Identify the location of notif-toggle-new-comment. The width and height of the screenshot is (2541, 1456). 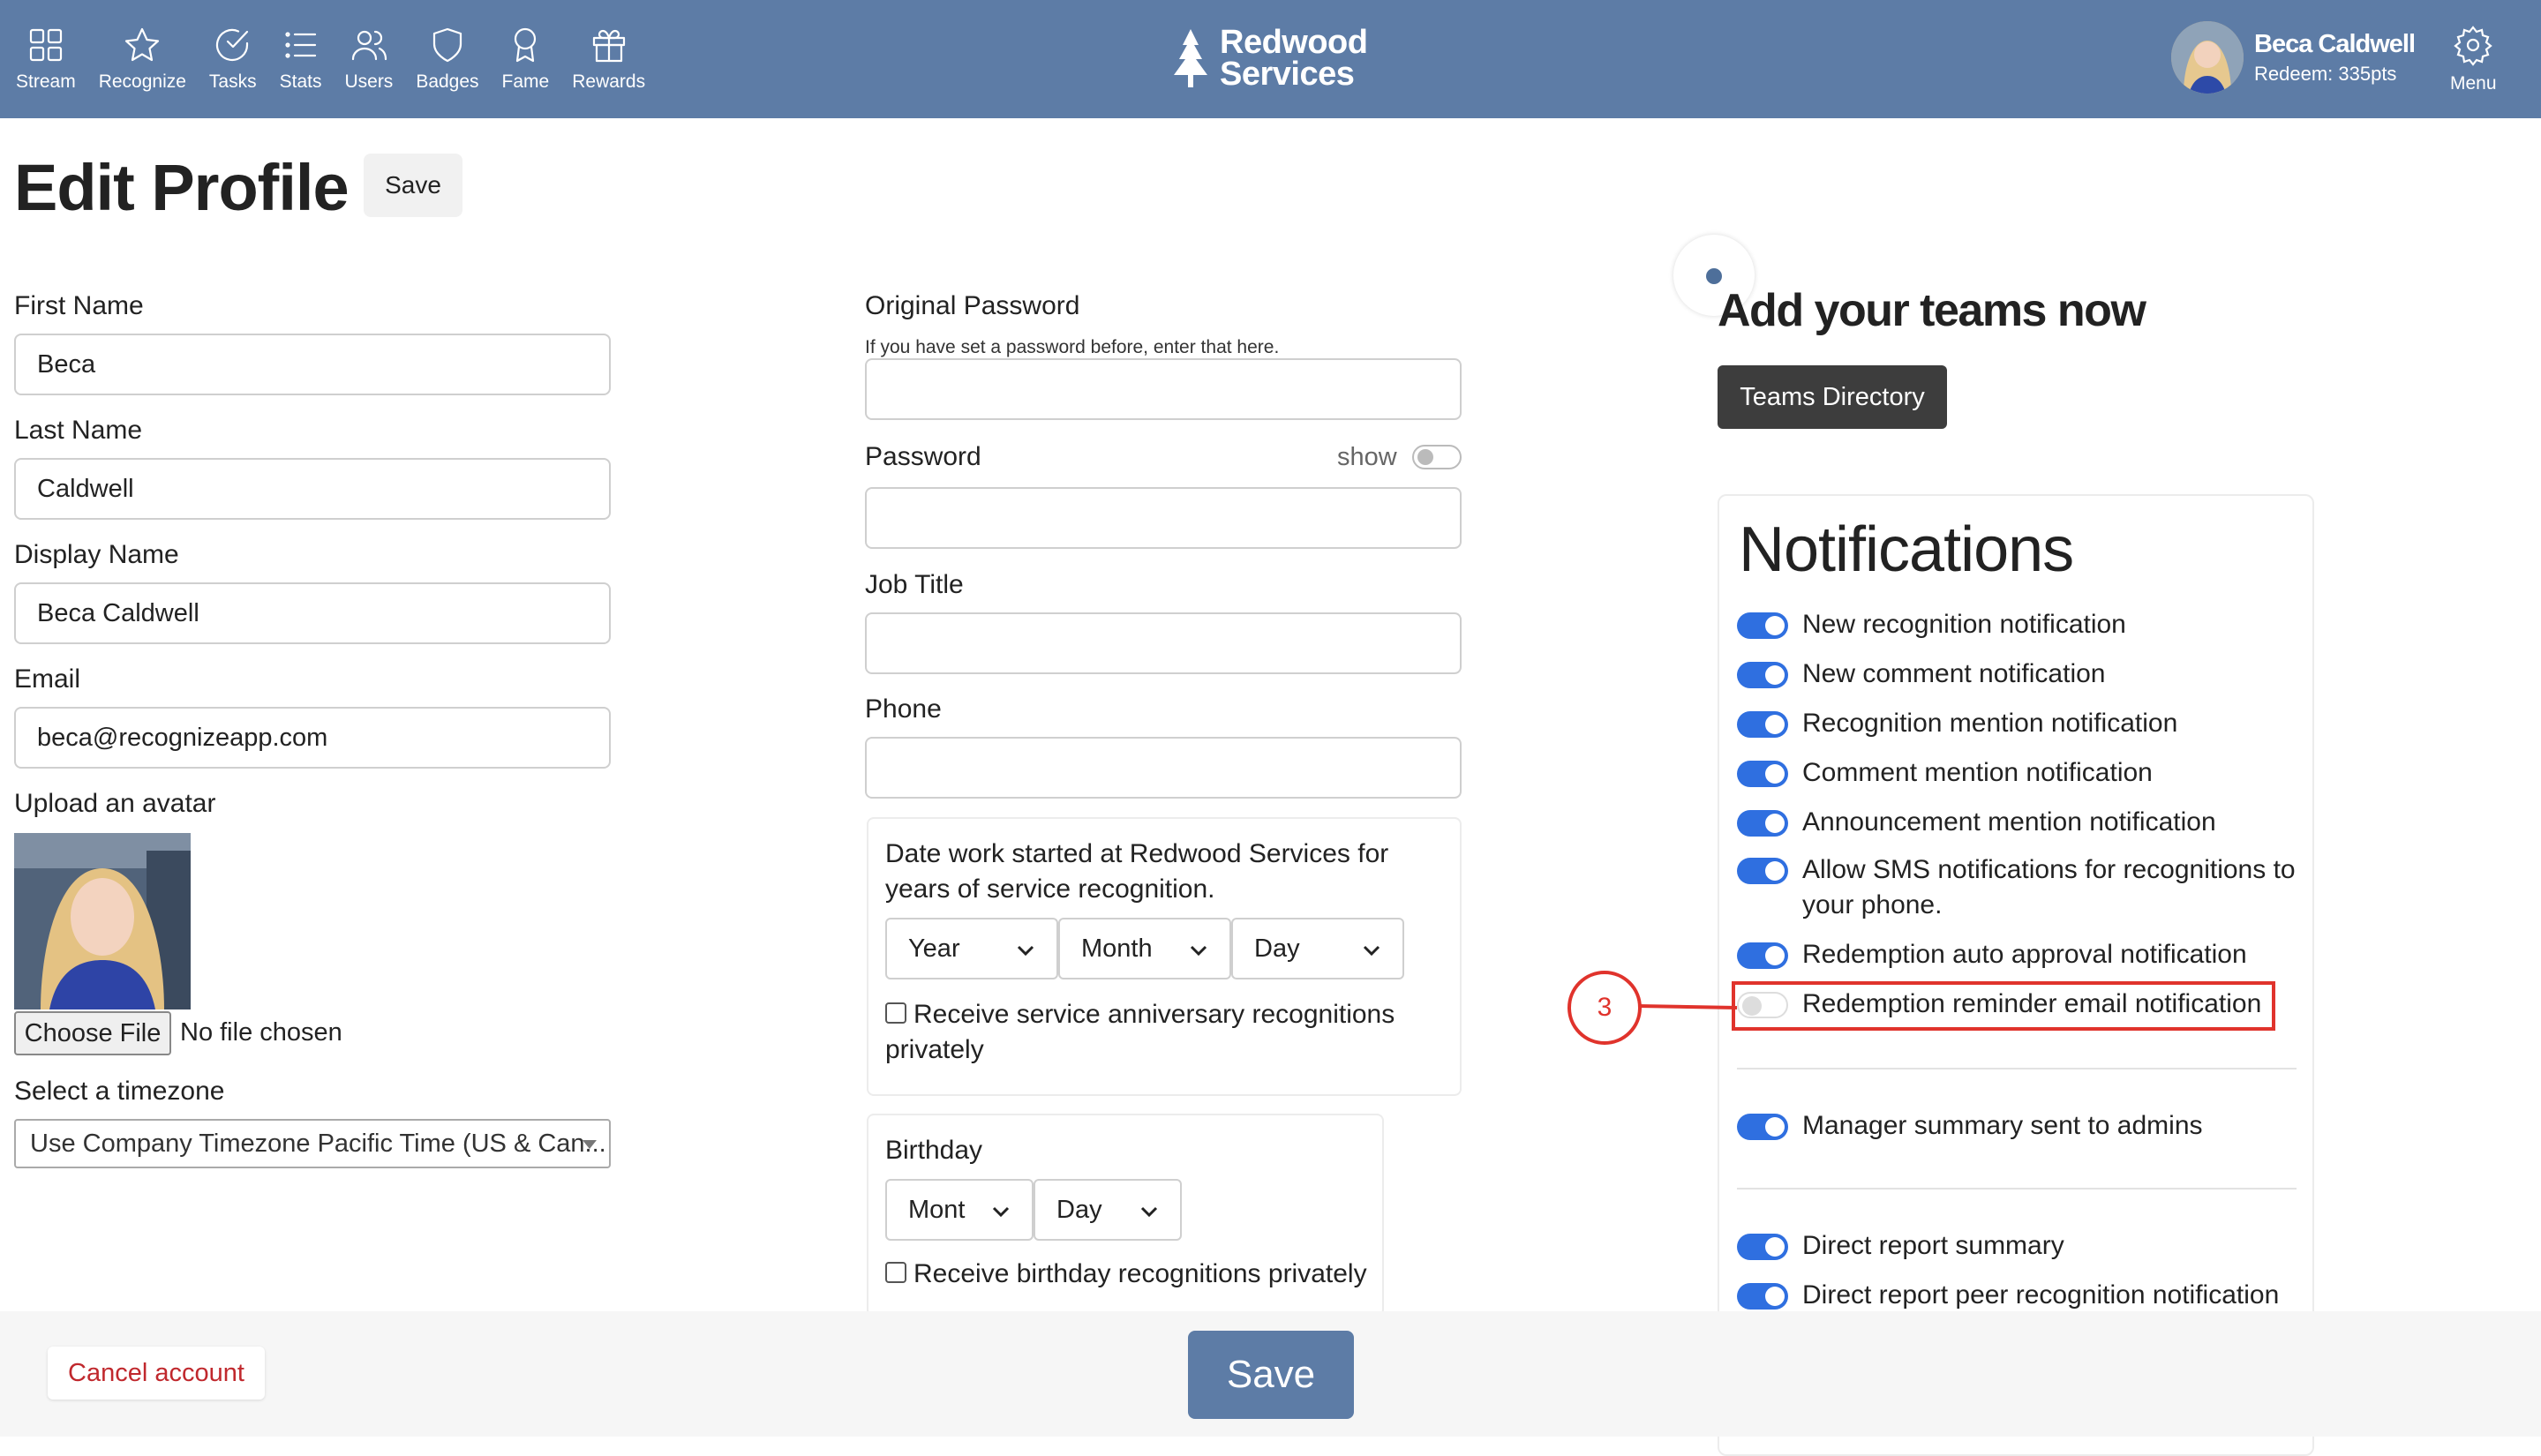
(1762, 675).